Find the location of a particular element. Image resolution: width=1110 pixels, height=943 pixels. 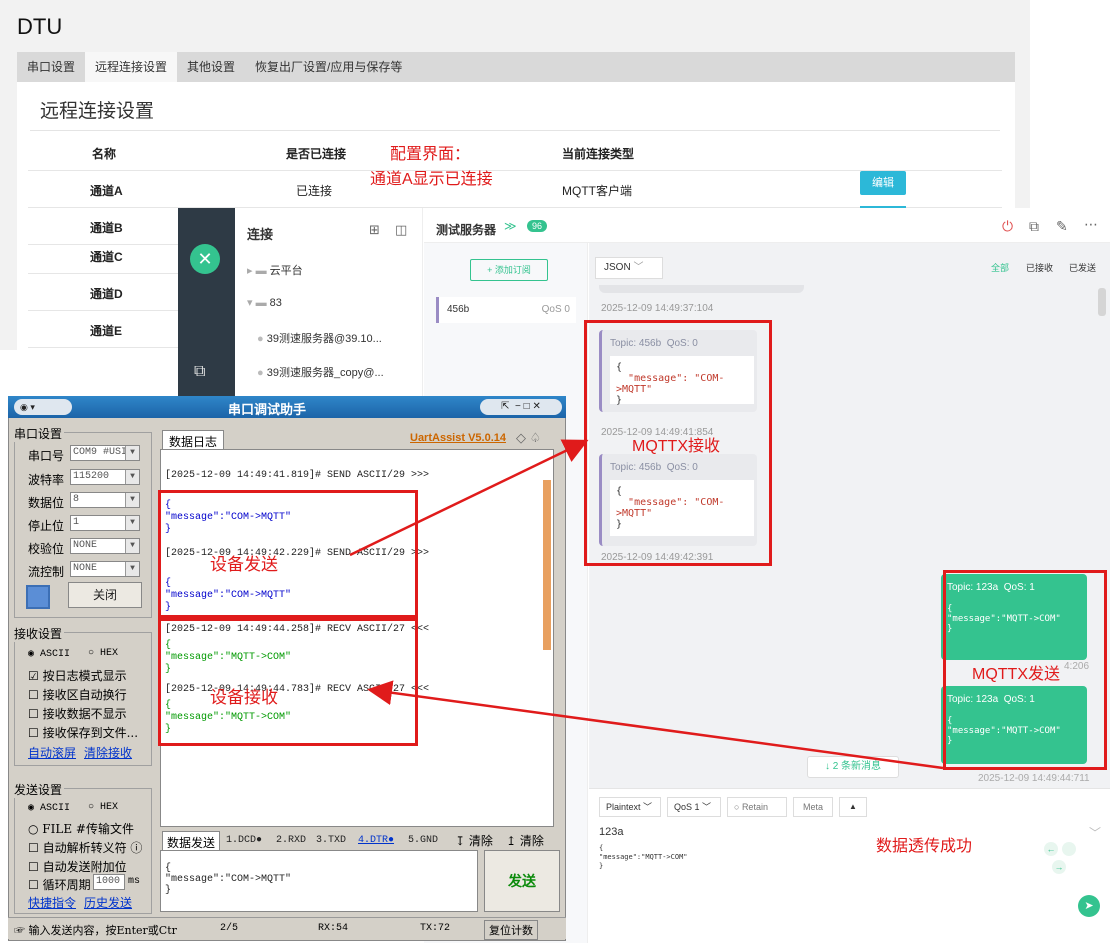

send-input: {"message":"COM->MQTT"} is located at coordinates (319, 881).